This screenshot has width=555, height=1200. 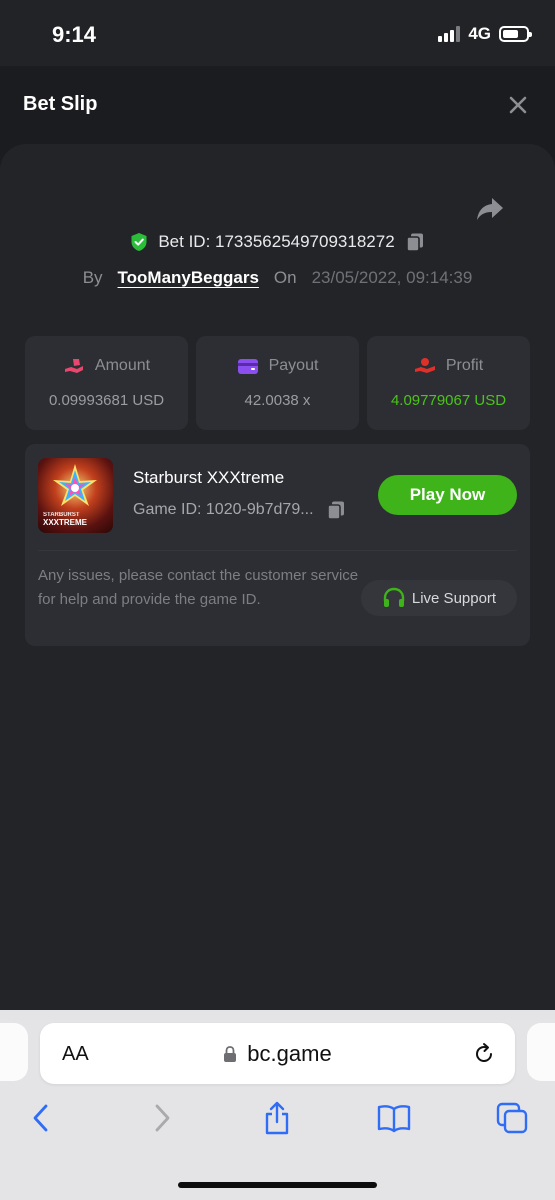 I want to click on close-icon, so click(x=518, y=105).